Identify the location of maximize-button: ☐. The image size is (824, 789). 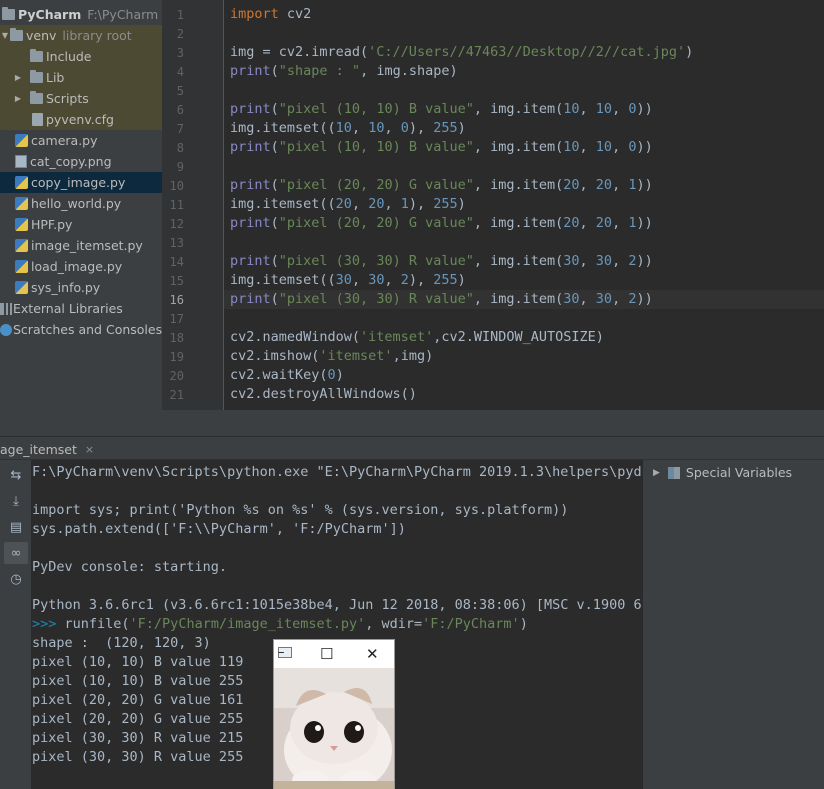
(326, 654).